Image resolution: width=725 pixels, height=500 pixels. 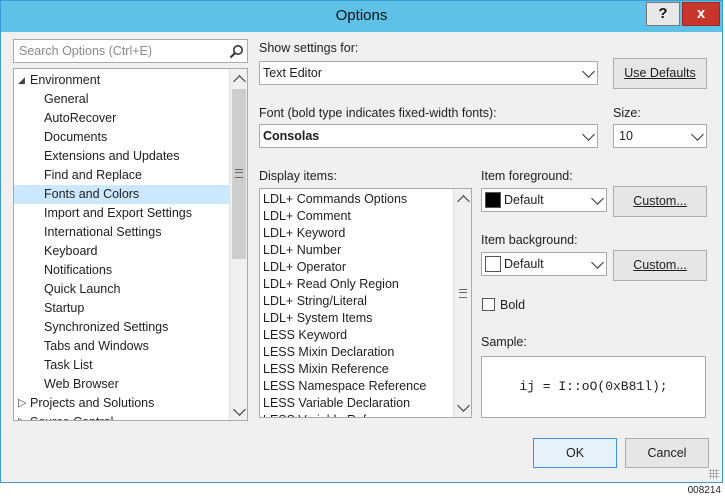 What do you see at coordinates (21, 80) in the screenshot?
I see `expanded-arrow-icon: ◢` at bounding box center [21, 80].